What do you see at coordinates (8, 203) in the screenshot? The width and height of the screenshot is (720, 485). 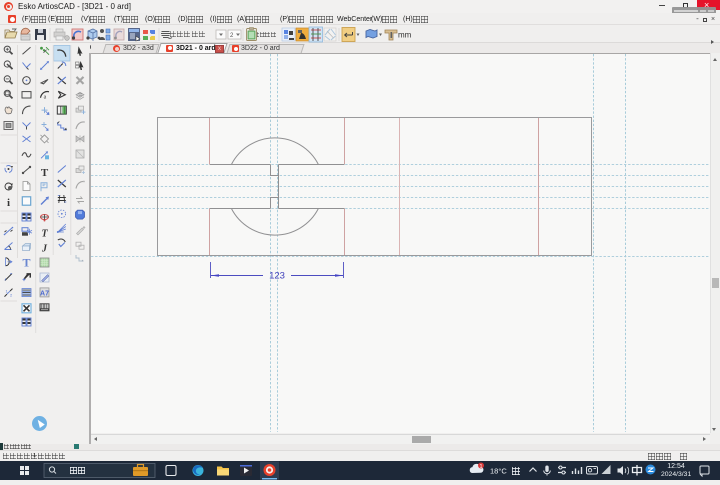 I see `svg-text: i` at bounding box center [8, 203].